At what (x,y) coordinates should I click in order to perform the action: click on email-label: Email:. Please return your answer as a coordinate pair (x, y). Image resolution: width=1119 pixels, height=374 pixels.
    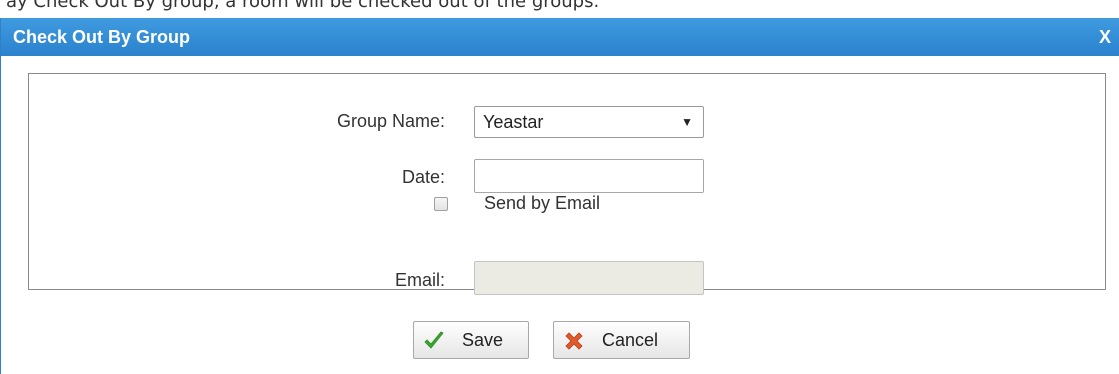
    Looking at the image, I should click on (419, 280).